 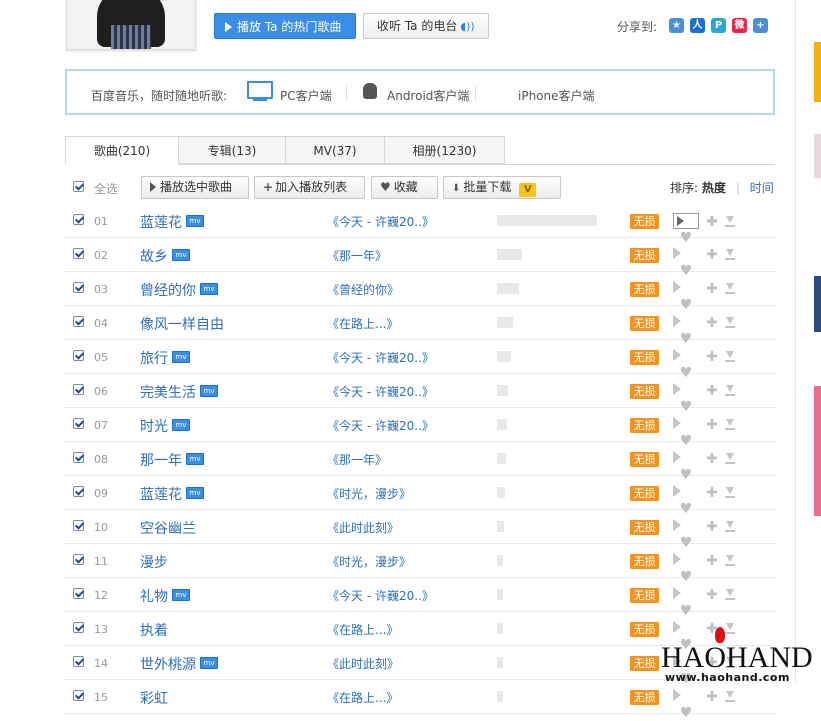 What do you see at coordinates (697, 25) in the screenshot?
I see `share-renren-icon: 人` at bounding box center [697, 25].